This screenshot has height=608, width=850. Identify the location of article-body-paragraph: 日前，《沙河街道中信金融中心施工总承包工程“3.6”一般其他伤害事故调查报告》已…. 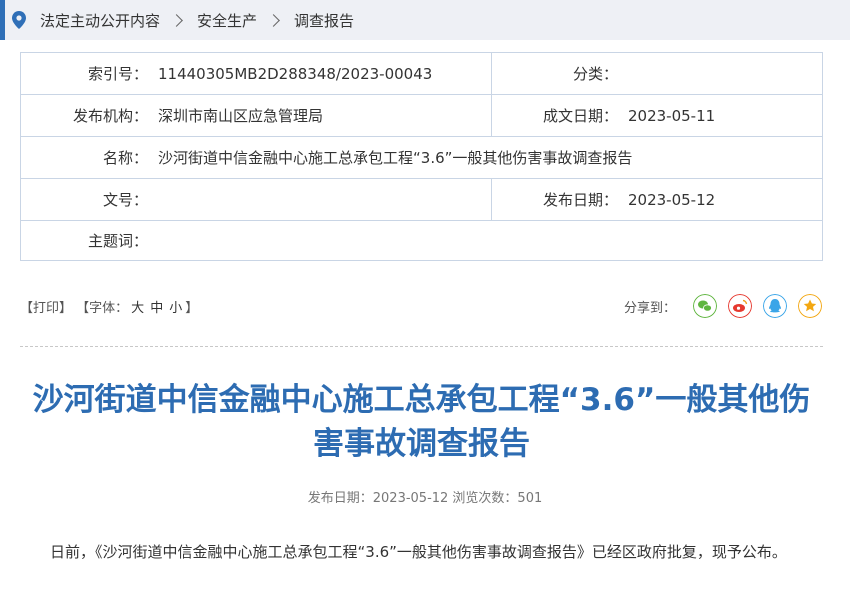
(418, 552).